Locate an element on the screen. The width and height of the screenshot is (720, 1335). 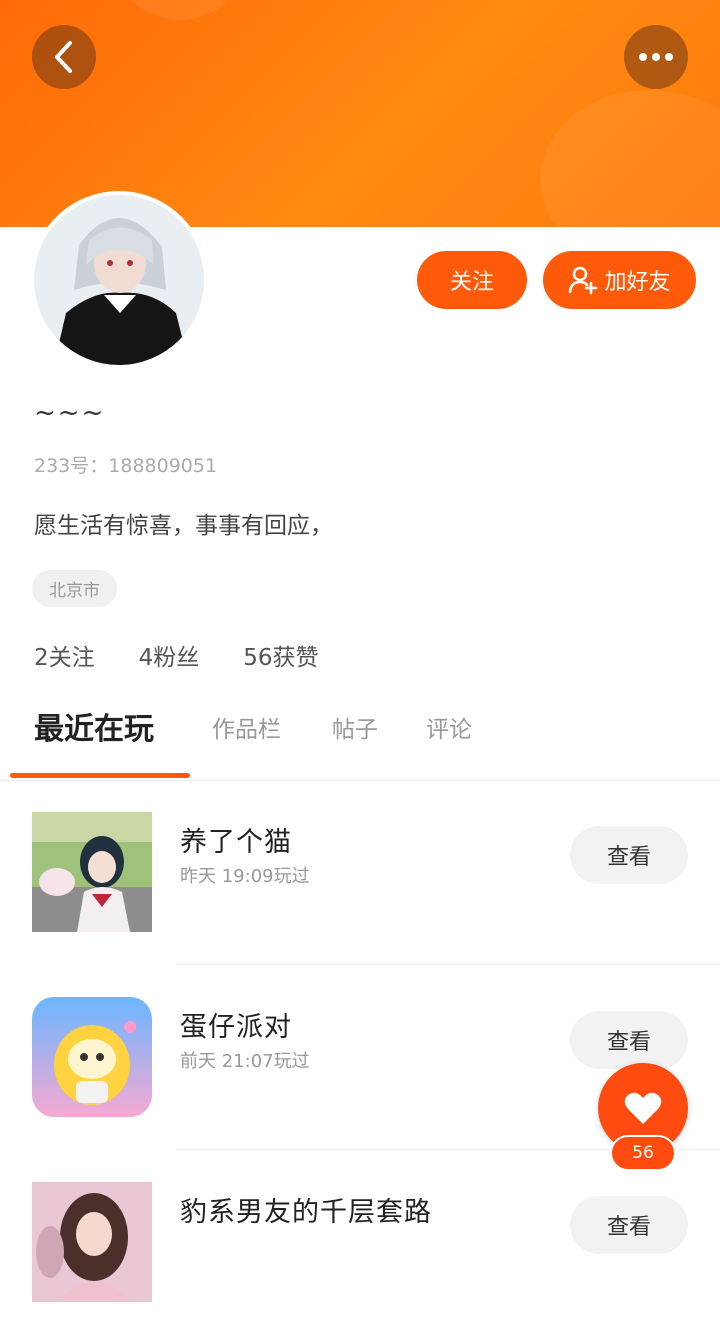
profile-stats: 2关注 4粉丝 56获赞 is located at coordinates (176, 655).